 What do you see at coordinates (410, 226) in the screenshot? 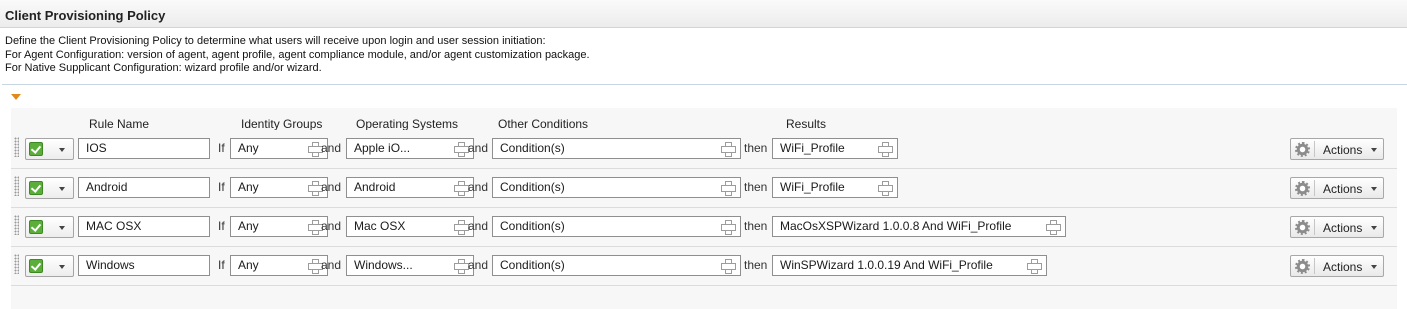
I see `operating-system-selector: Mac OSX` at bounding box center [410, 226].